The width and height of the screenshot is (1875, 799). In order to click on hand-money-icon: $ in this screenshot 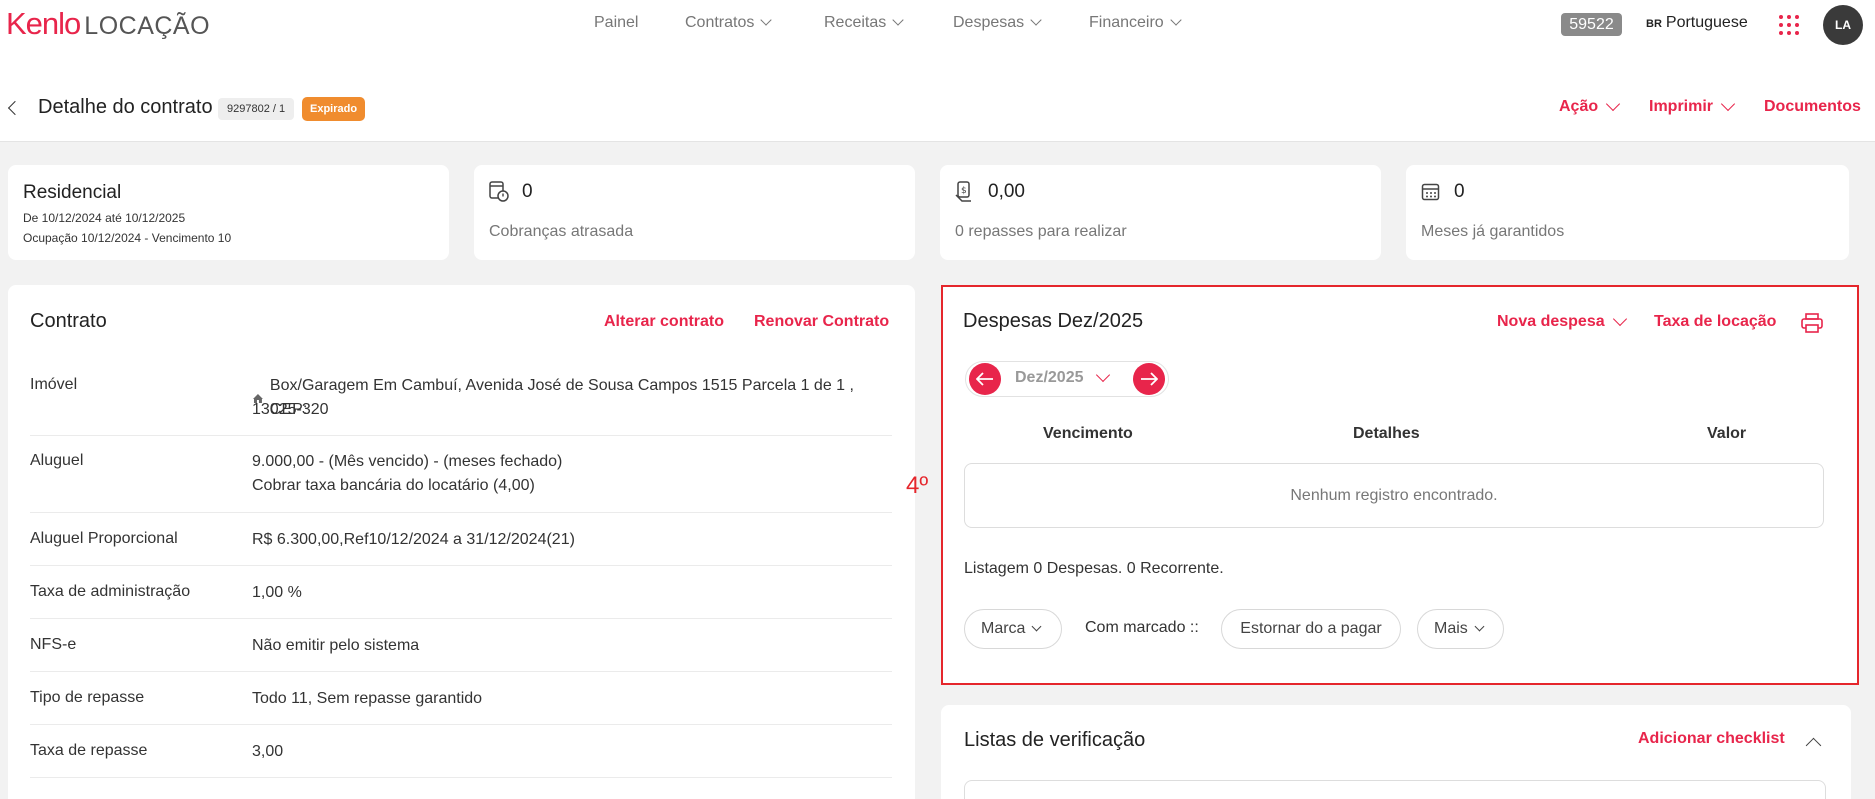, I will do `click(963, 191)`.